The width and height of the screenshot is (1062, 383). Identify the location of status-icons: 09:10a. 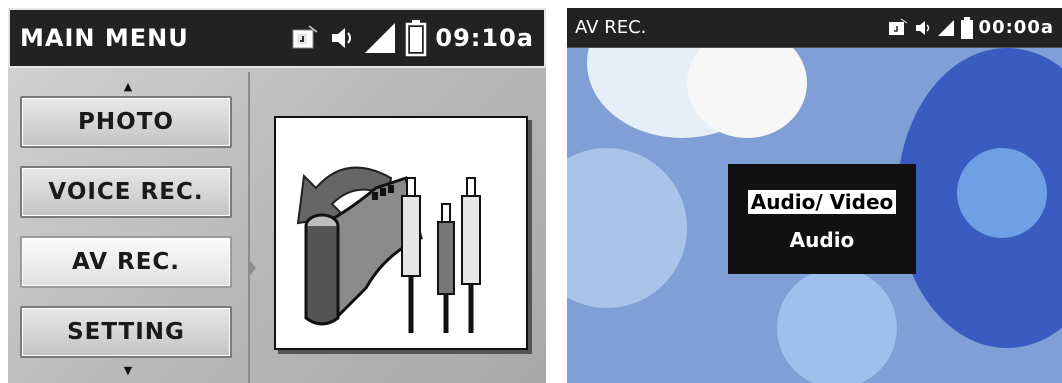
(412, 38).